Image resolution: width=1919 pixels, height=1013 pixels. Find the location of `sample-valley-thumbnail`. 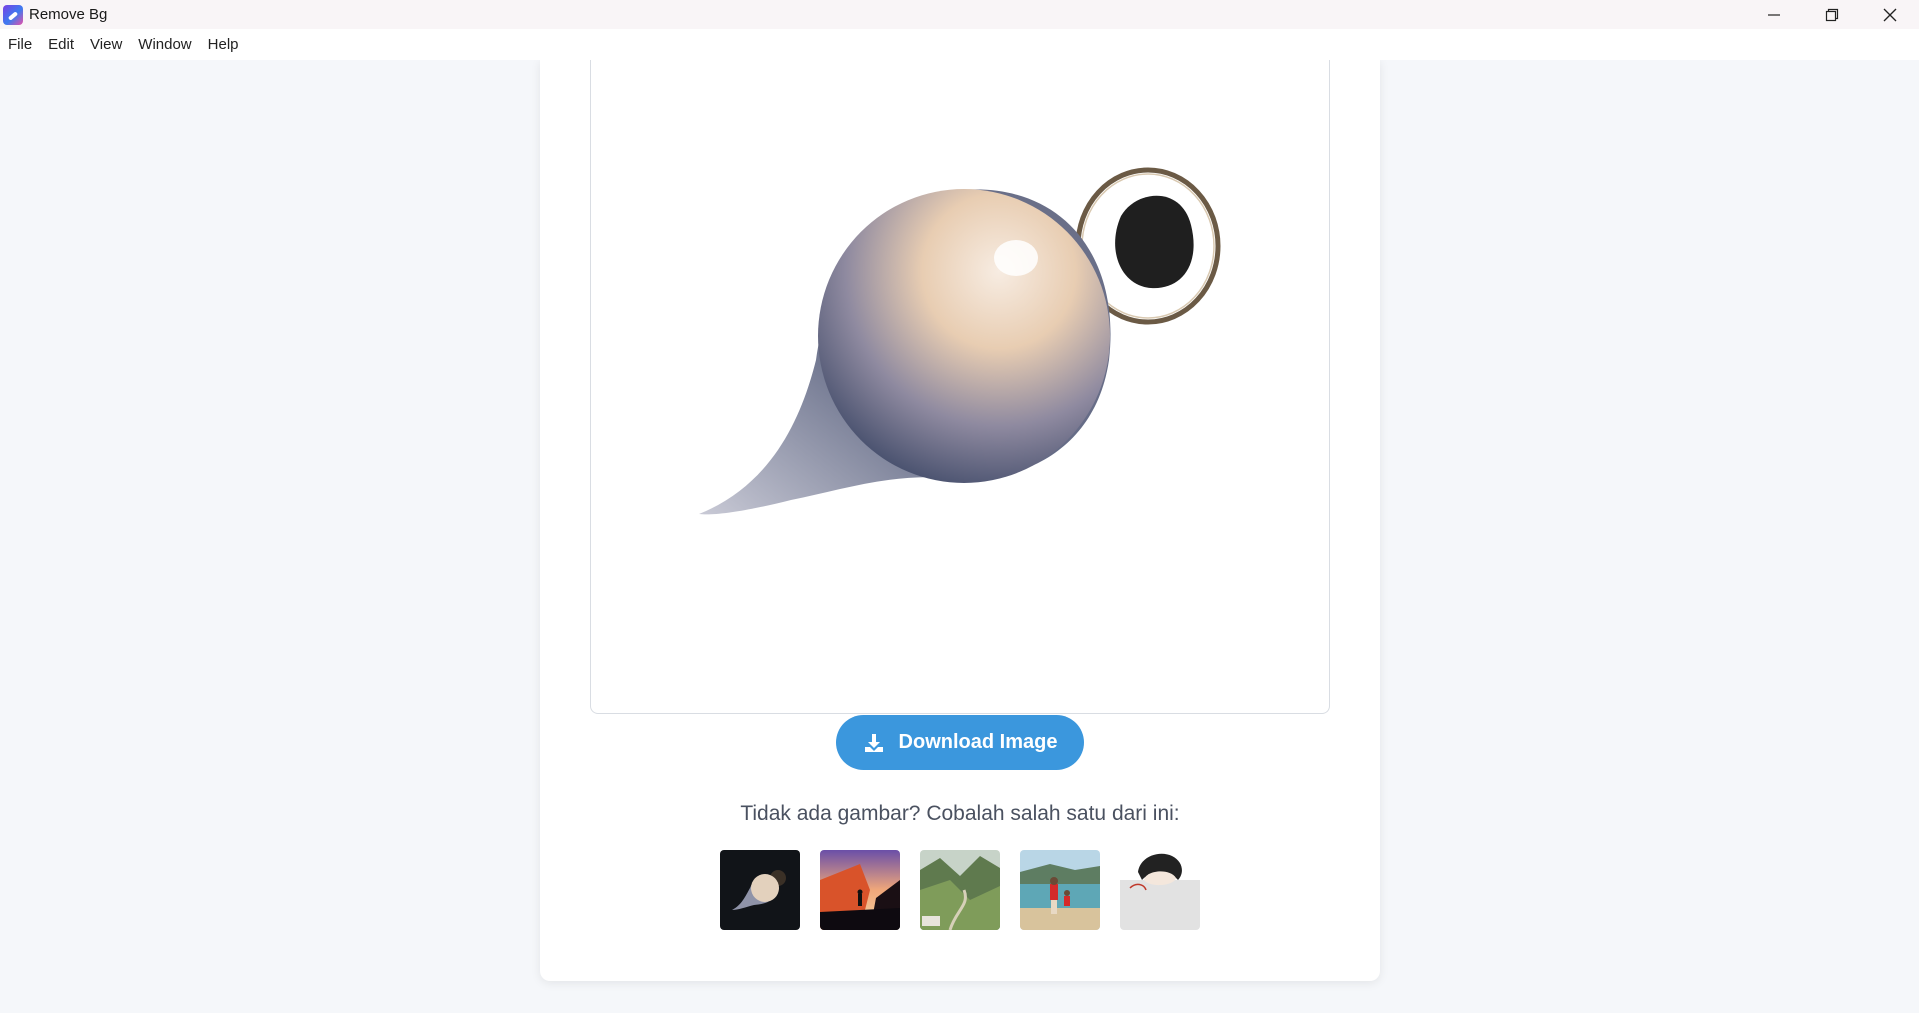

sample-valley-thumbnail is located at coordinates (960, 890).